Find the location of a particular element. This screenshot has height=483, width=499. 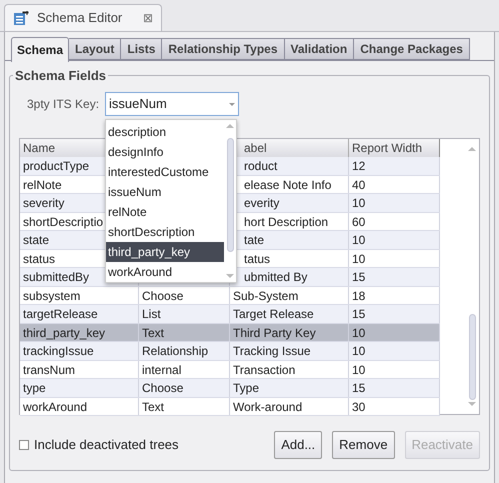

table-cell: Relationship is located at coordinates (184, 351).